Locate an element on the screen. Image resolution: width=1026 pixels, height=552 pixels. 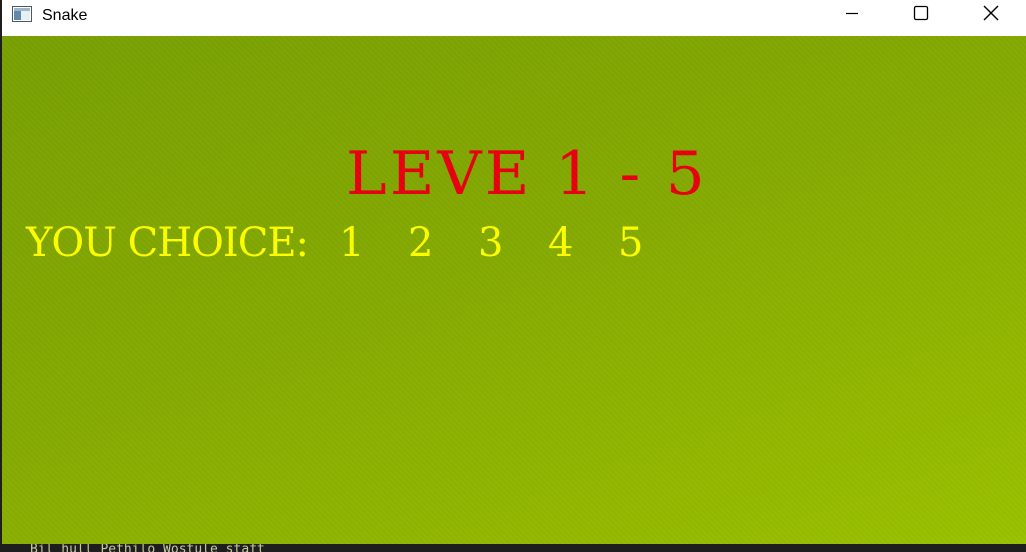
close-icon is located at coordinates (991, 15).